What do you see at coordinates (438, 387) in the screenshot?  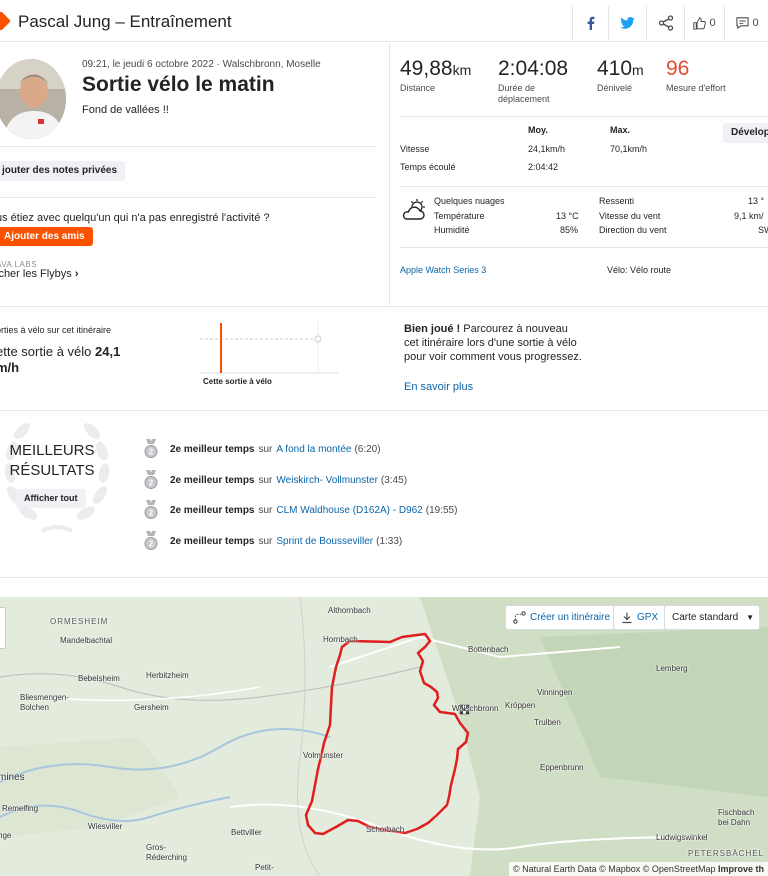 I see `learn-more-link: En savoir plus` at bounding box center [438, 387].